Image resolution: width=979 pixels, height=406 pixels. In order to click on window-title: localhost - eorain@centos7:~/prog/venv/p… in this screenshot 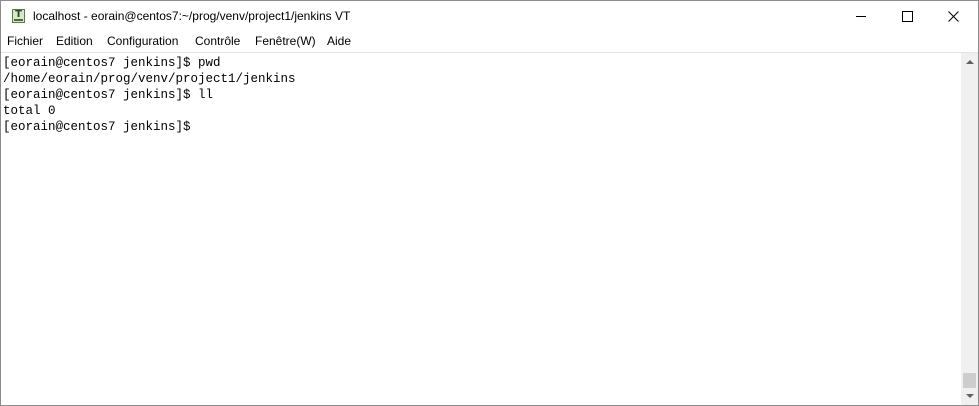, I will do `click(192, 16)`.